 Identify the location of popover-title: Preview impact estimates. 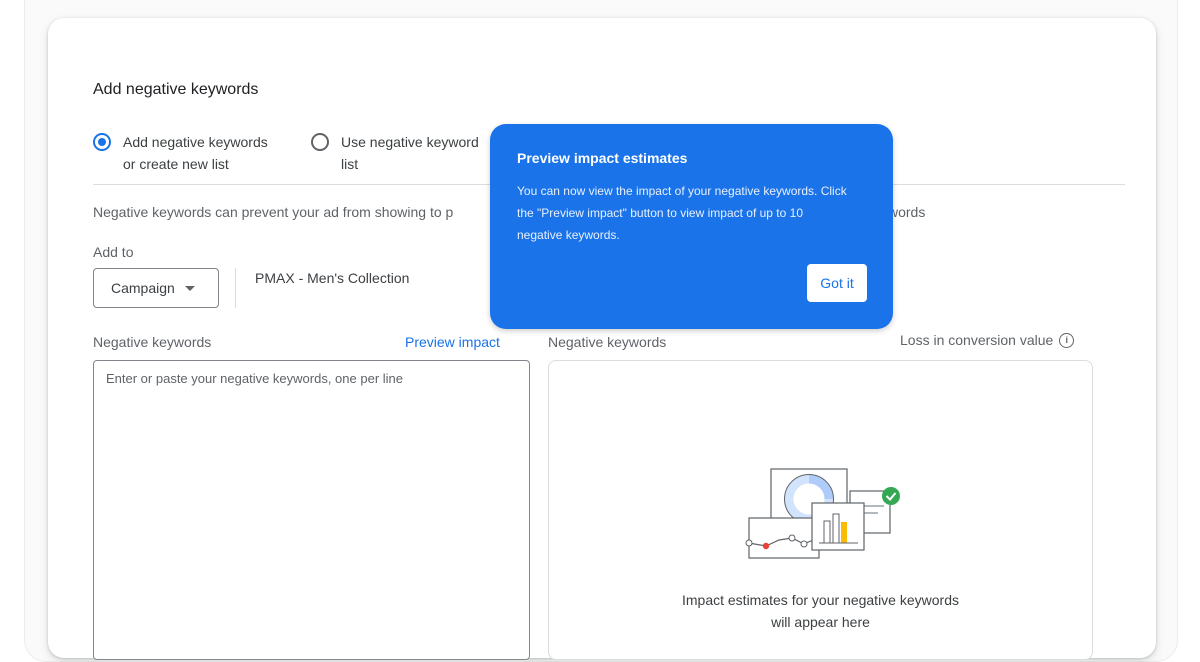
(602, 158).